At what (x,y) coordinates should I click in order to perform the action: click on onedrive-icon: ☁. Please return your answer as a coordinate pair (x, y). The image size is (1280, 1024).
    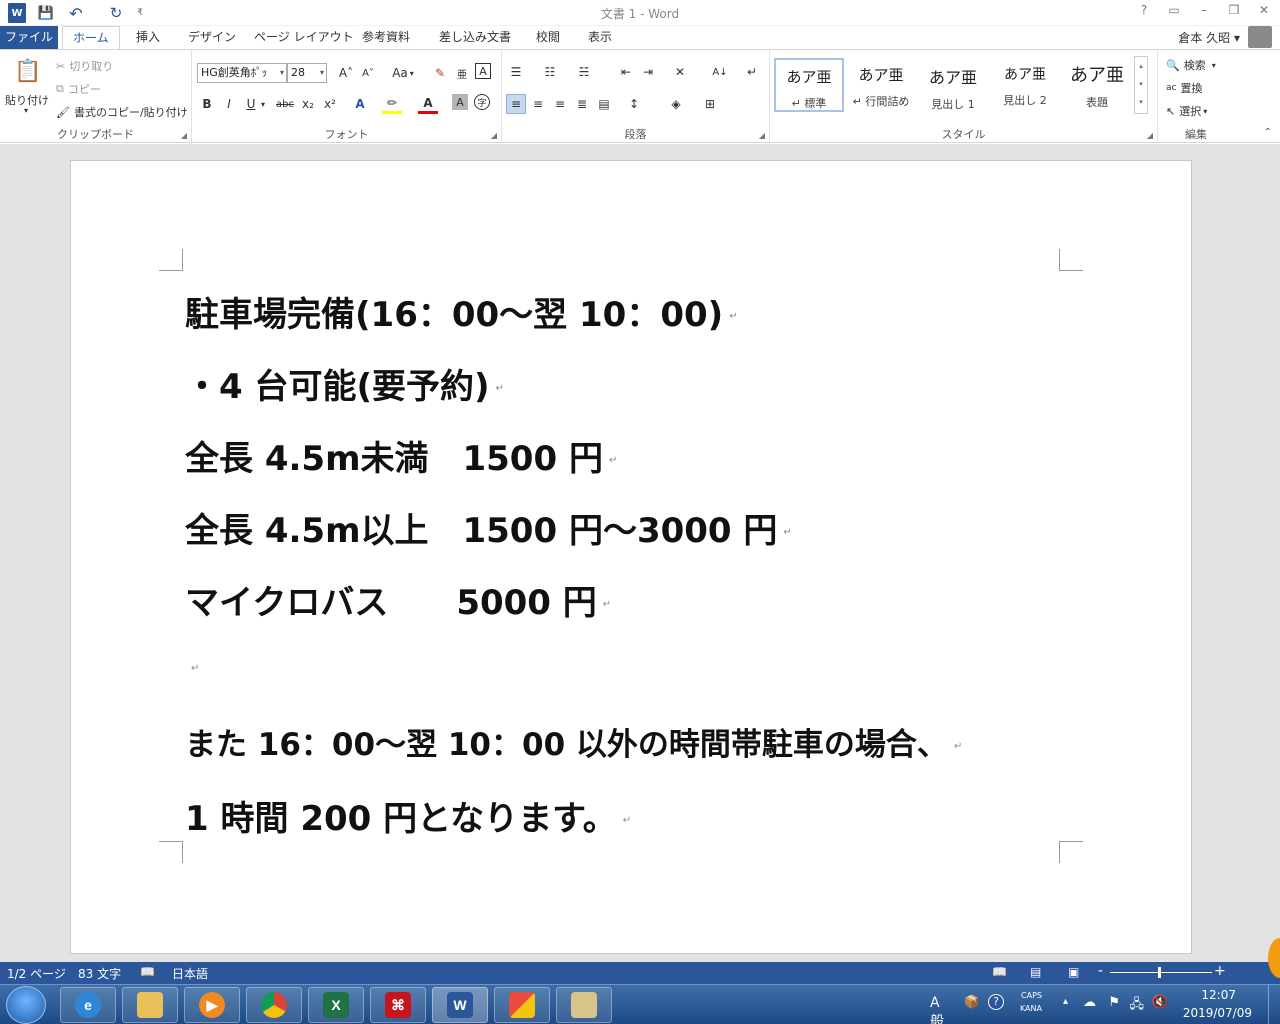
    Looking at the image, I should click on (1089, 1002).